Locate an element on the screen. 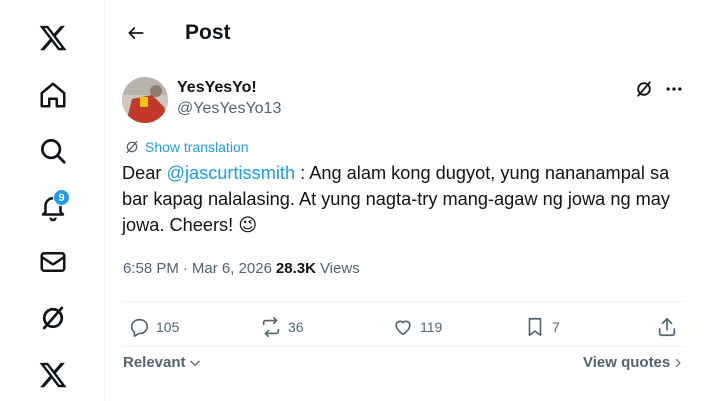 Image resolution: width=713 pixels, height=401 pixels. post-time: 6:58 PM is located at coordinates (151, 268).